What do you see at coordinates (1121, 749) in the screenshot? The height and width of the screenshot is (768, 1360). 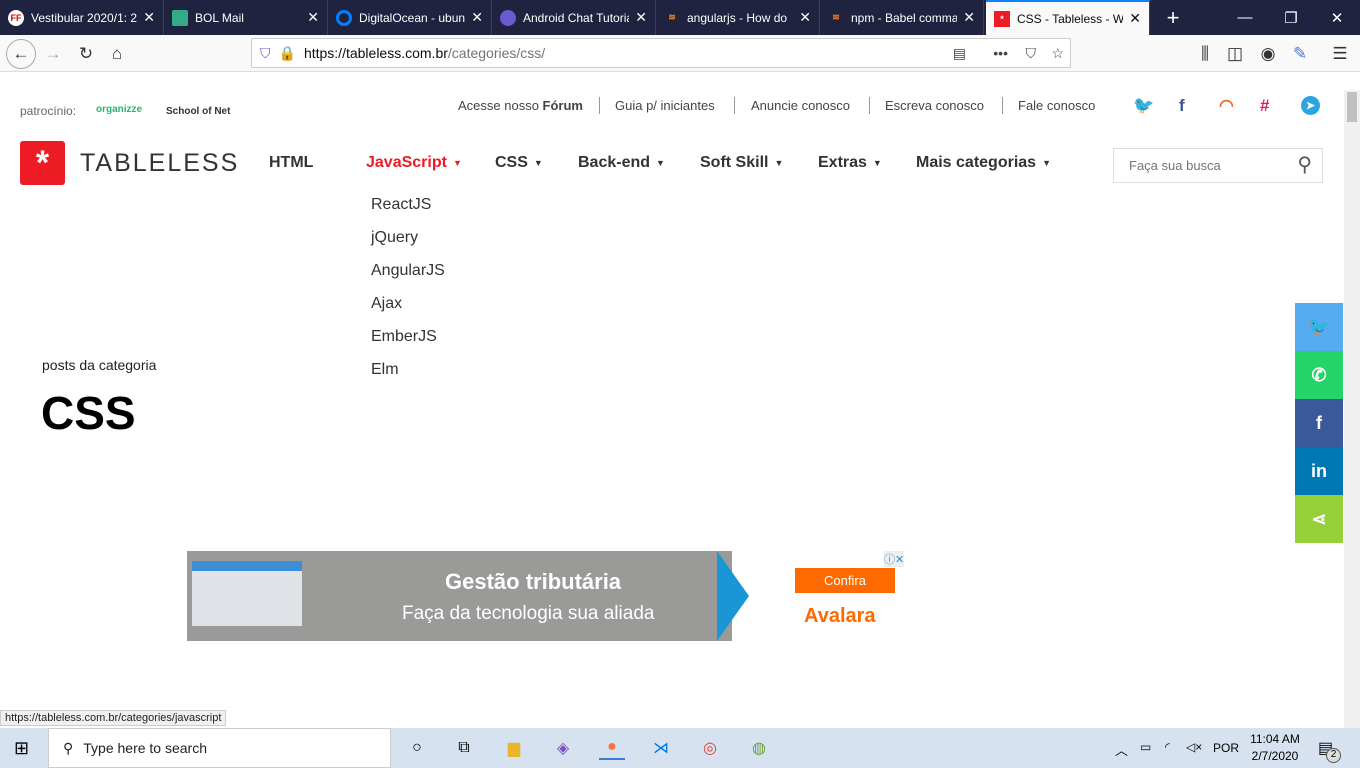 I see `tray-chevron-icon: ︿` at bounding box center [1121, 749].